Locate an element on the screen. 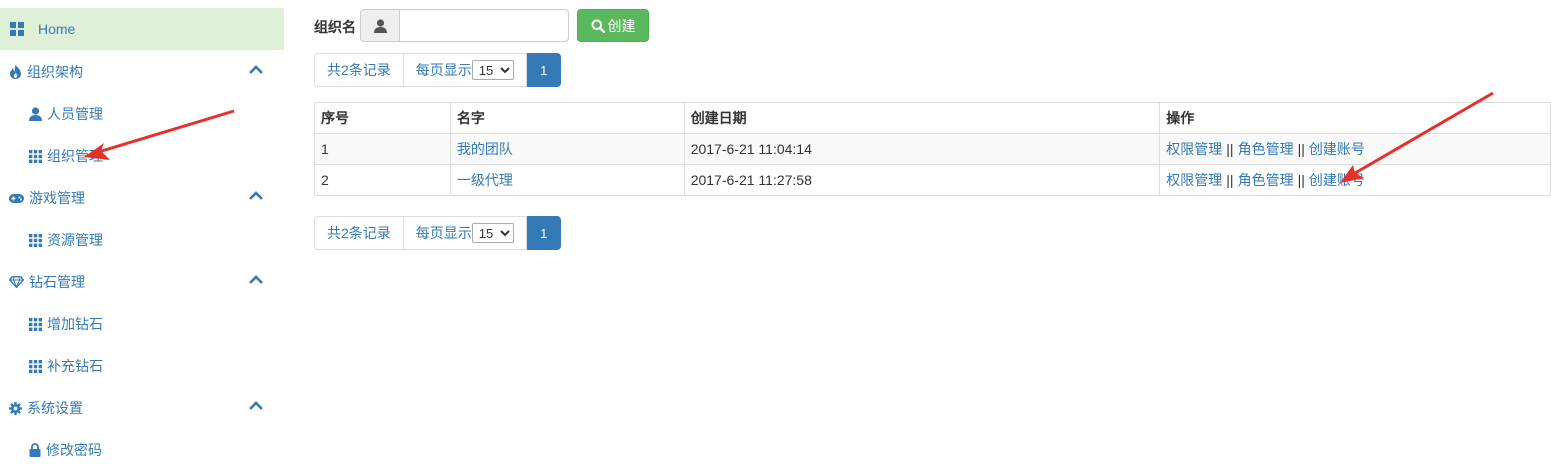 This screenshot has width=1551, height=468. row-index: 2 is located at coordinates (382, 180).